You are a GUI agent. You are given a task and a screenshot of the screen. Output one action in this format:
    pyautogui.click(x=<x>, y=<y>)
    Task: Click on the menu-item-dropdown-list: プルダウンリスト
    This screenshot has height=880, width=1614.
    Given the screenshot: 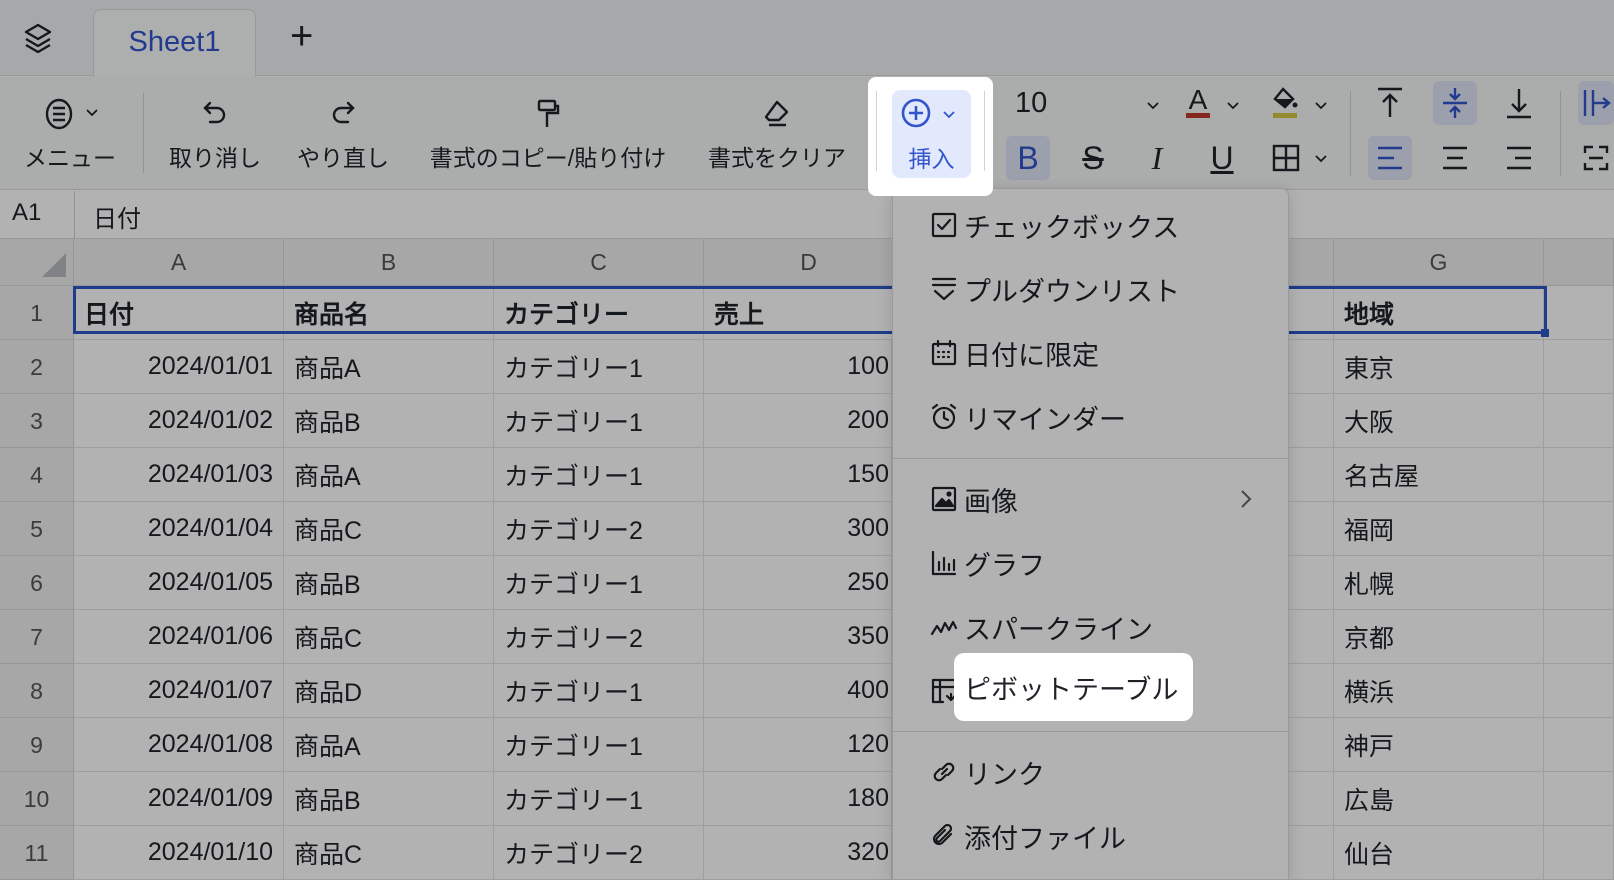 What is the action you would take?
    pyautogui.click(x=1090, y=289)
    